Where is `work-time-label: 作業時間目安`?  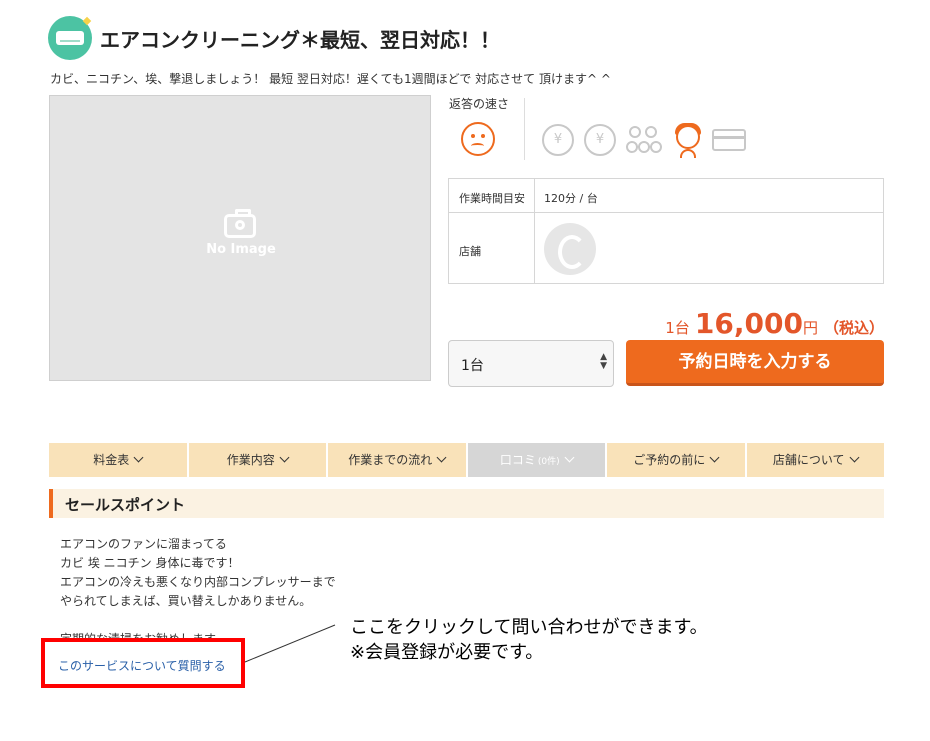
work-time-label: 作業時間目安 is located at coordinates (492, 198).